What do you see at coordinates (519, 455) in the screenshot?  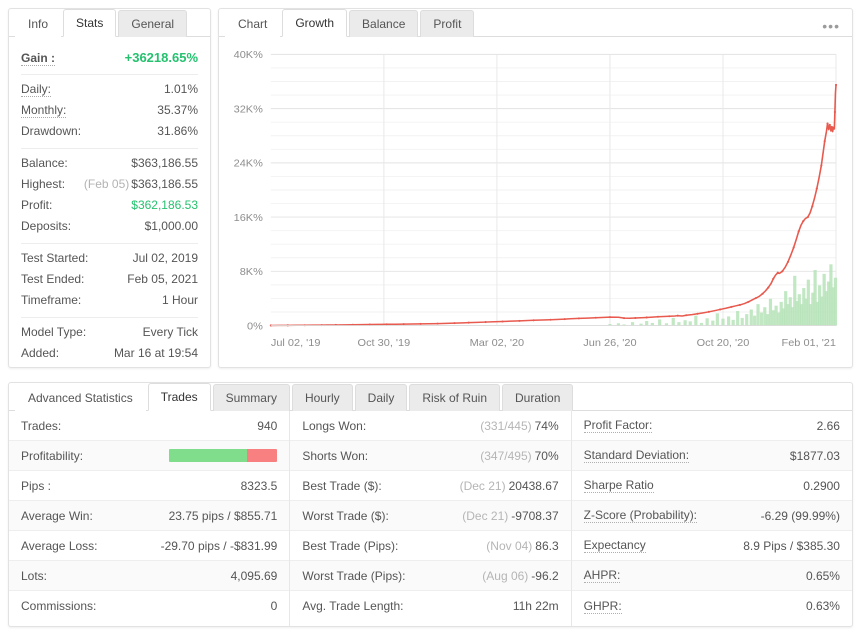 I see `row-value: (347/495) 70%` at bounding box center [519, 455].